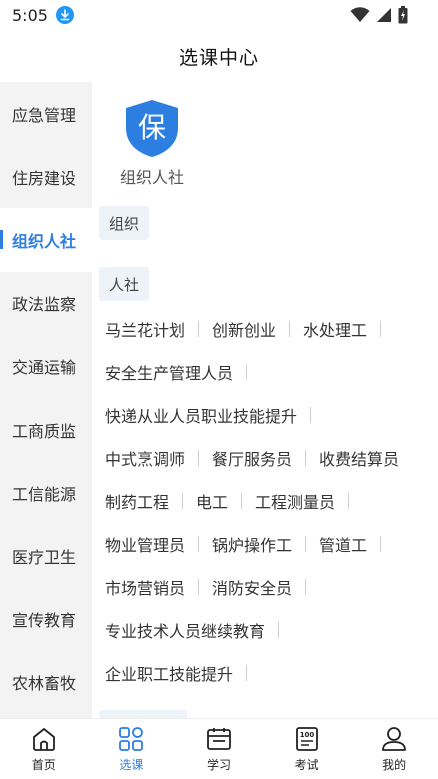  I want to click on page-title: 选课中心, so click(218, 57).